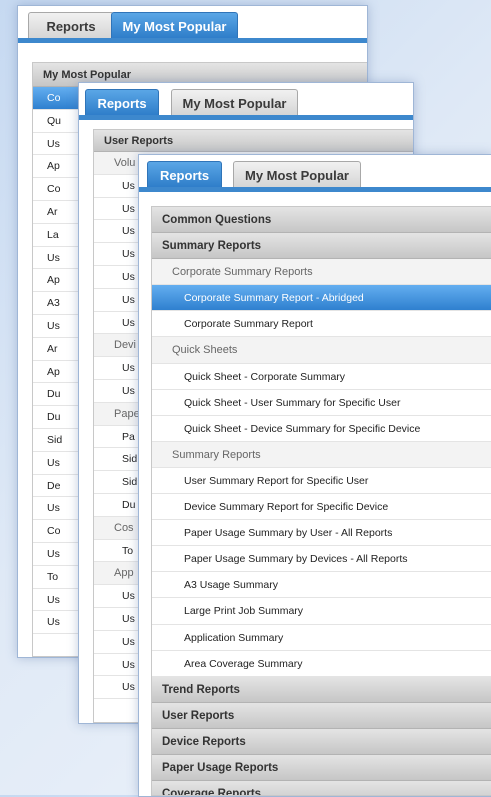 The width and height of the screenshot is (491, 797). Describe the element at coordinates (321, 272) in the screenshot. I see `subgroup-corporate-summary-reports: Corporate Summary Reports` at that location.